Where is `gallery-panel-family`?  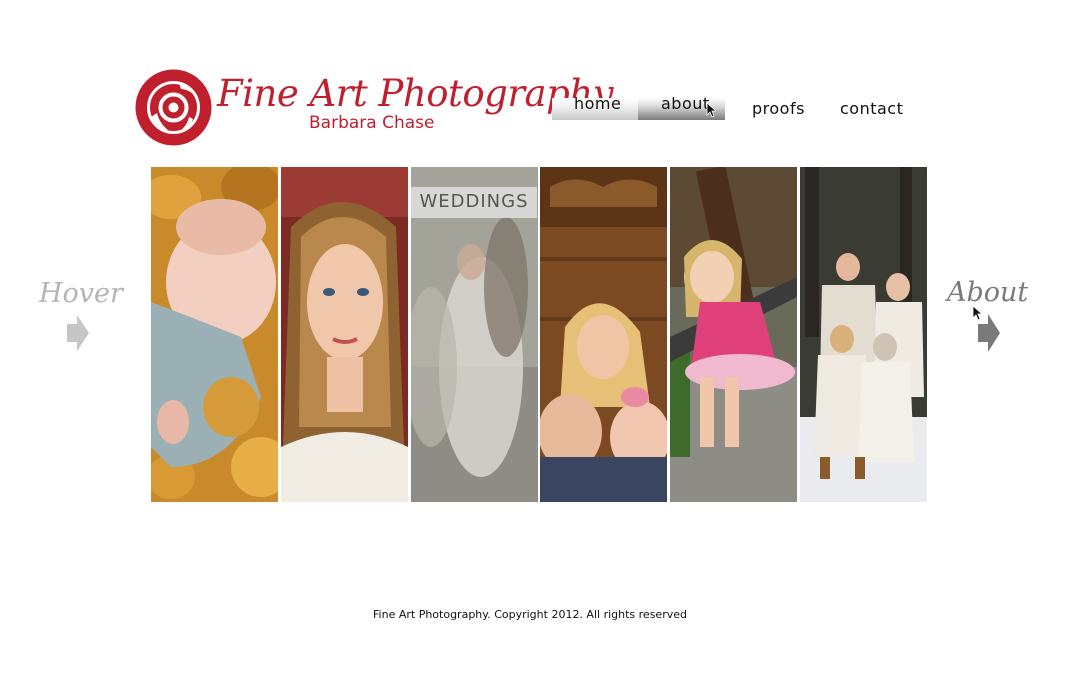
gallery-panel-family is located at coordinates (863, 334).